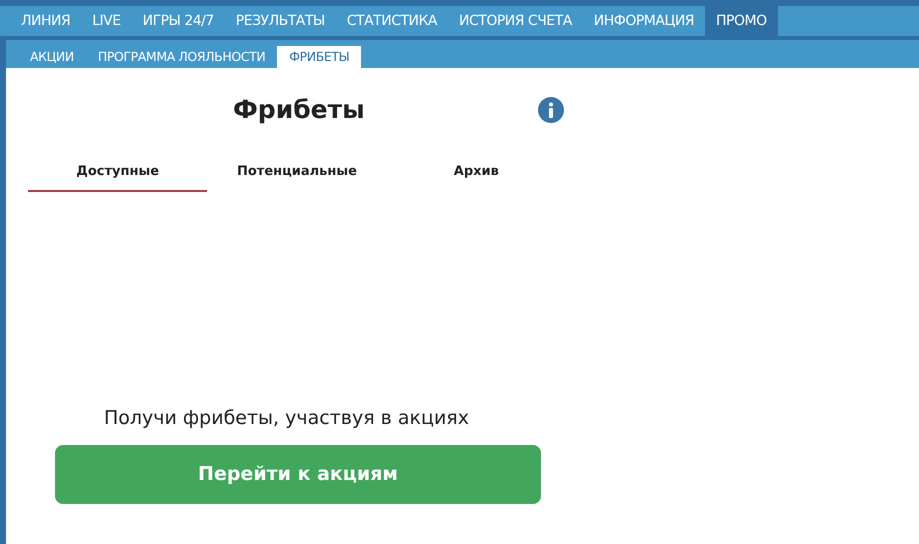  What do you see at coordinates (515, 21) in the screenshot?
I see `nav-tab: ИСТОРИЯ СЧЕТА` at bounding box center [515, 21].